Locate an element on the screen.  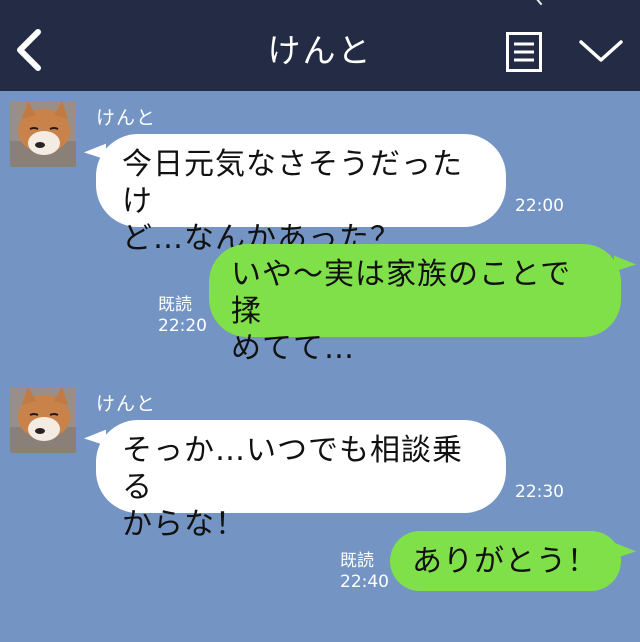
message-time: 22:30 is located at coordinates (539, 492).